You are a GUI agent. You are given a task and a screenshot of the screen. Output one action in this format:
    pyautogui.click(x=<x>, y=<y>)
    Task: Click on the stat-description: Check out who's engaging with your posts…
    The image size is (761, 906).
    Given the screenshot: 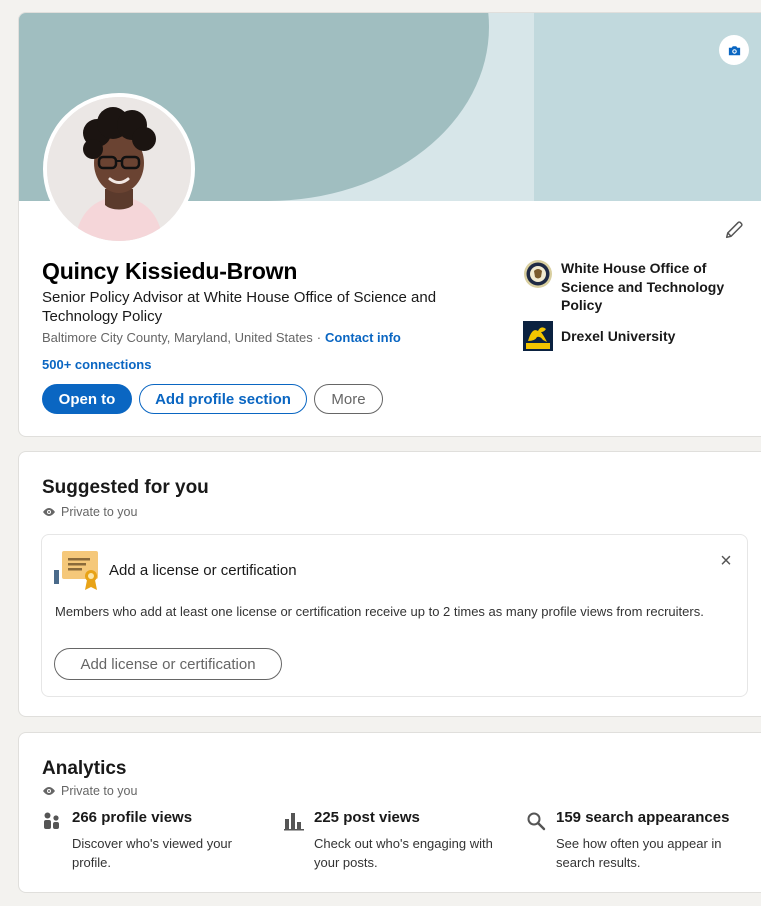 What is the action you would take?
    pyautogui.click(x=403, y=853)
    